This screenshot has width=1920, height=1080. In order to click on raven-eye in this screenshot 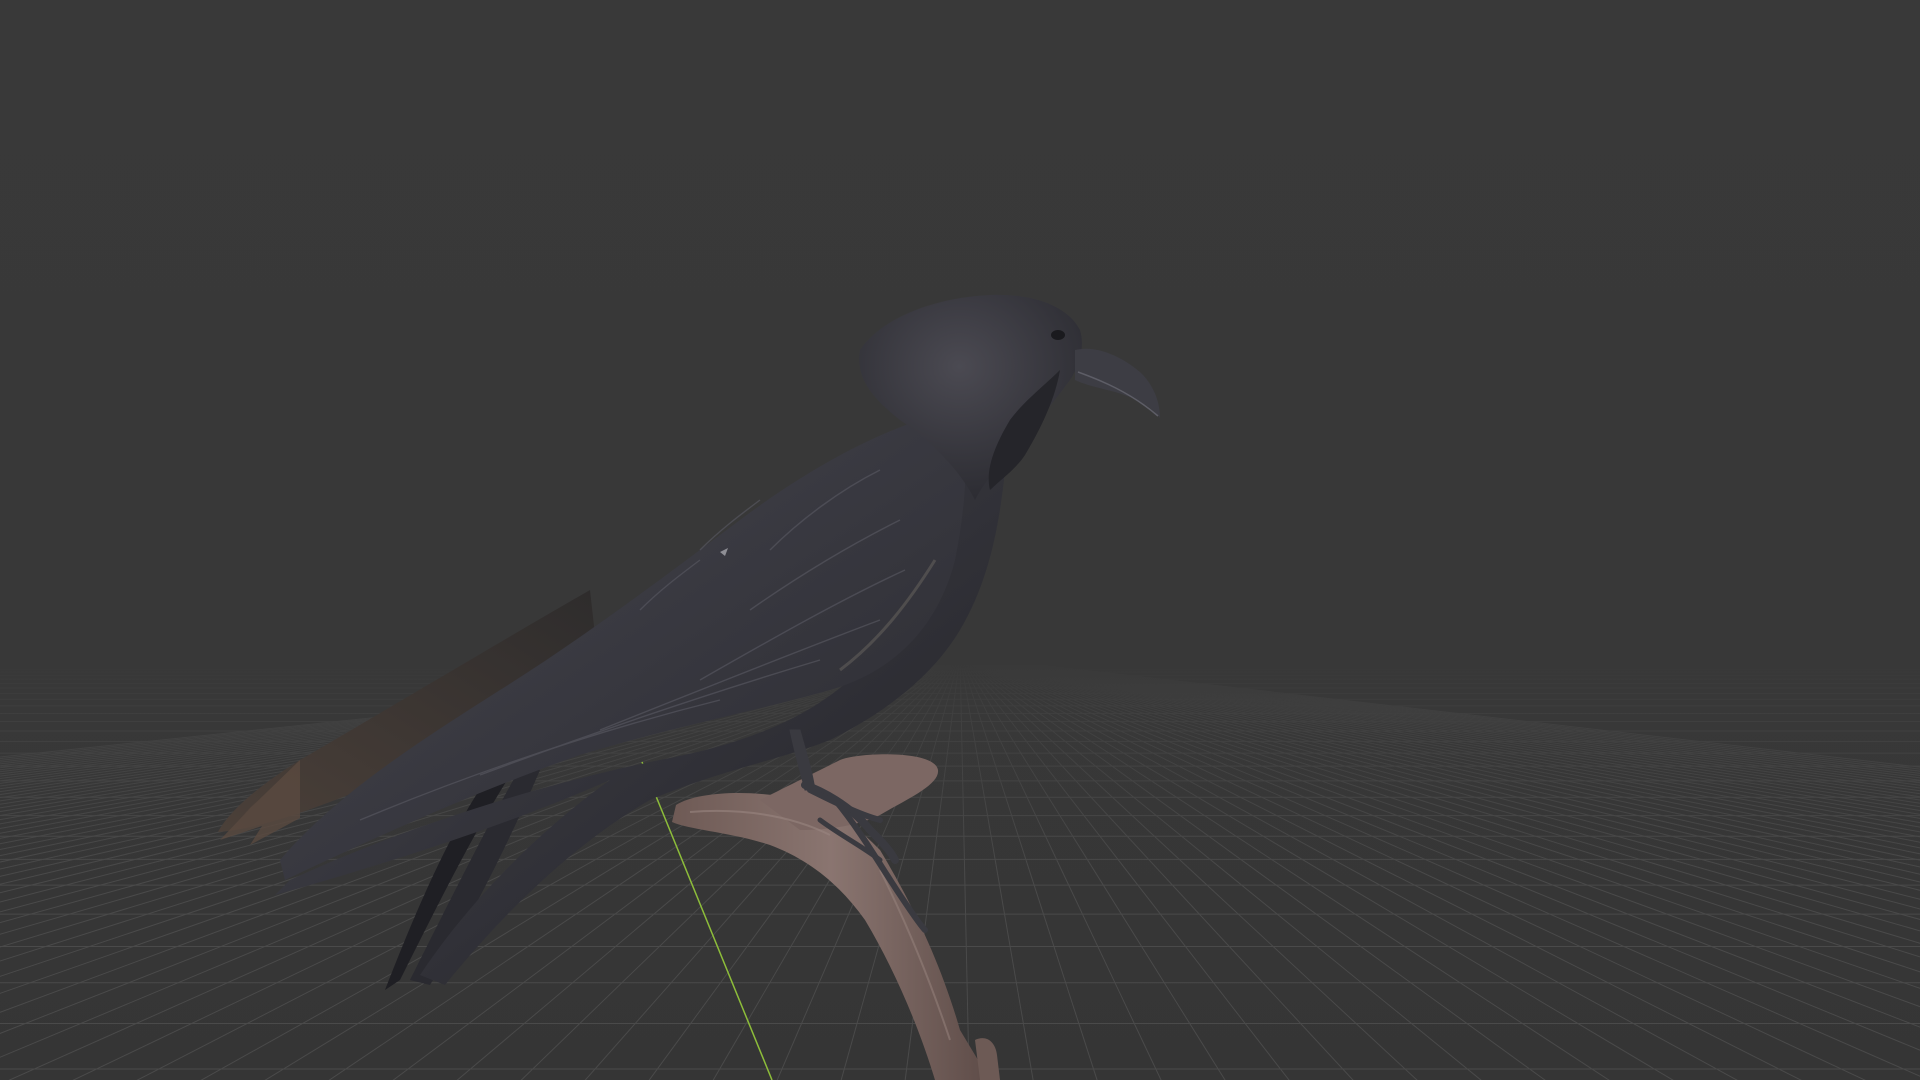, I will do `click(1058, 335)`.